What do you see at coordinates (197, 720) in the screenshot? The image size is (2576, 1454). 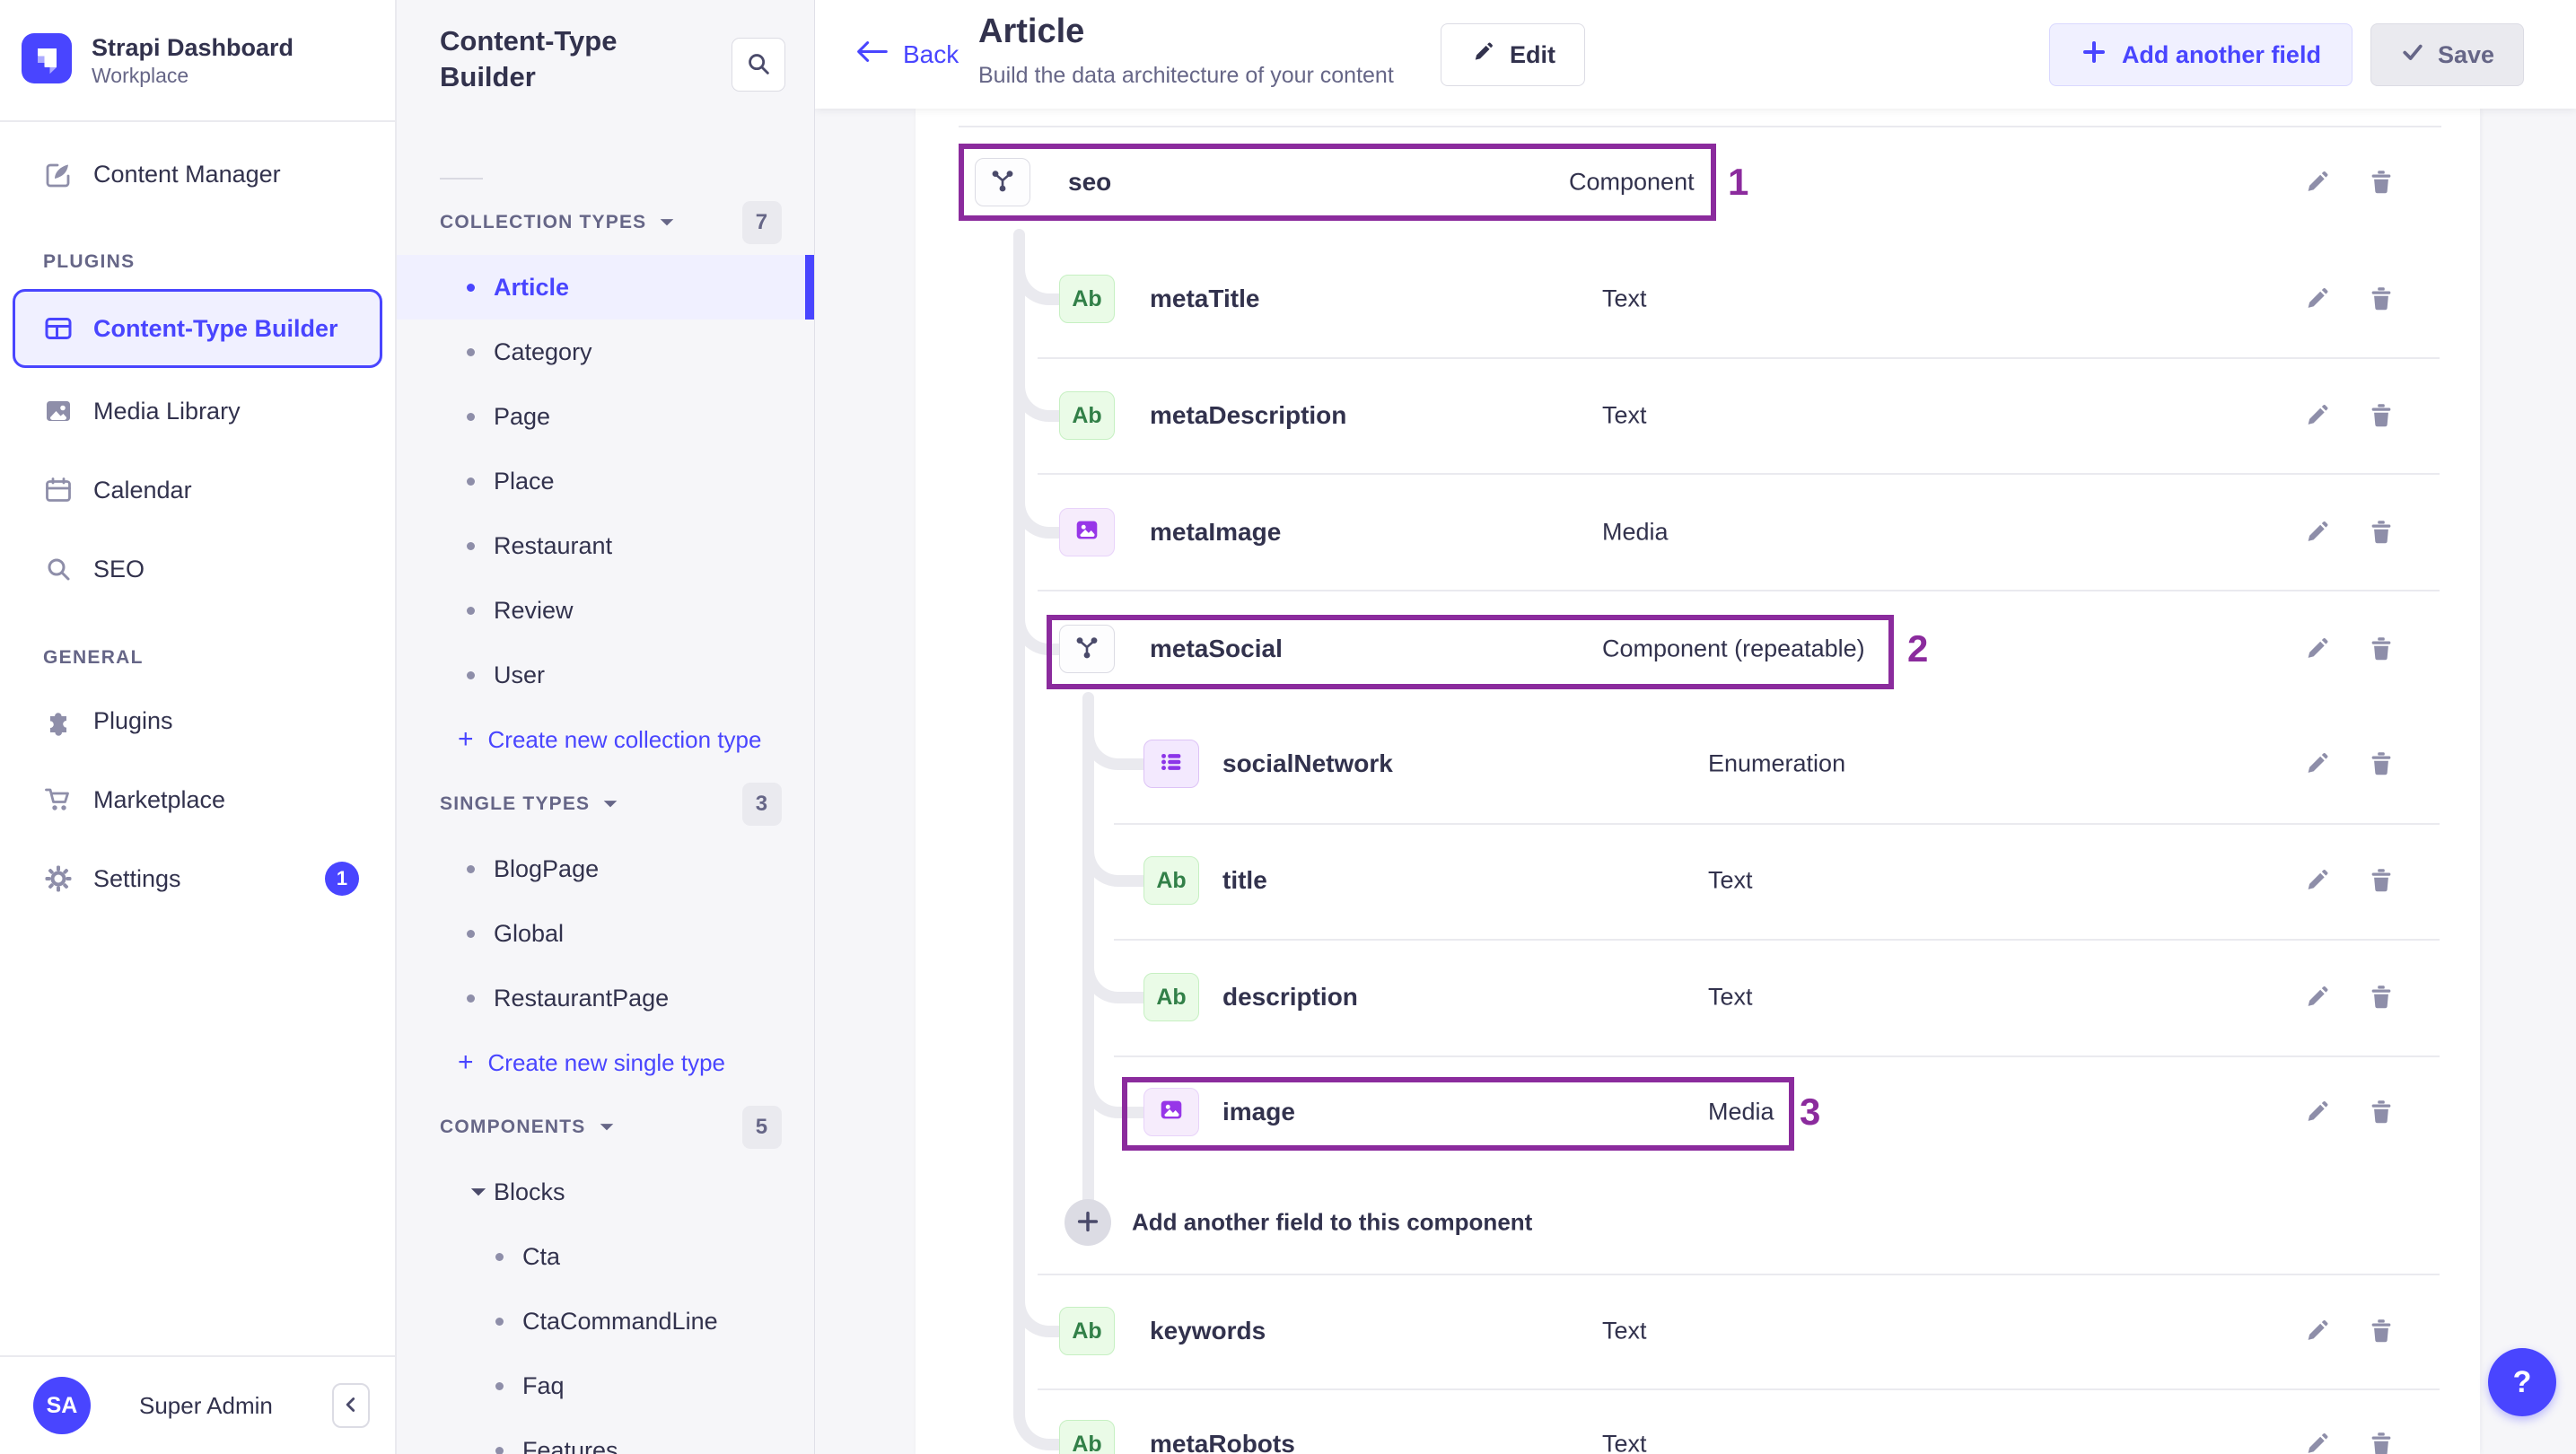 I see `sidebar-item-plugins: Plugins` at bounding box center [197, 720].